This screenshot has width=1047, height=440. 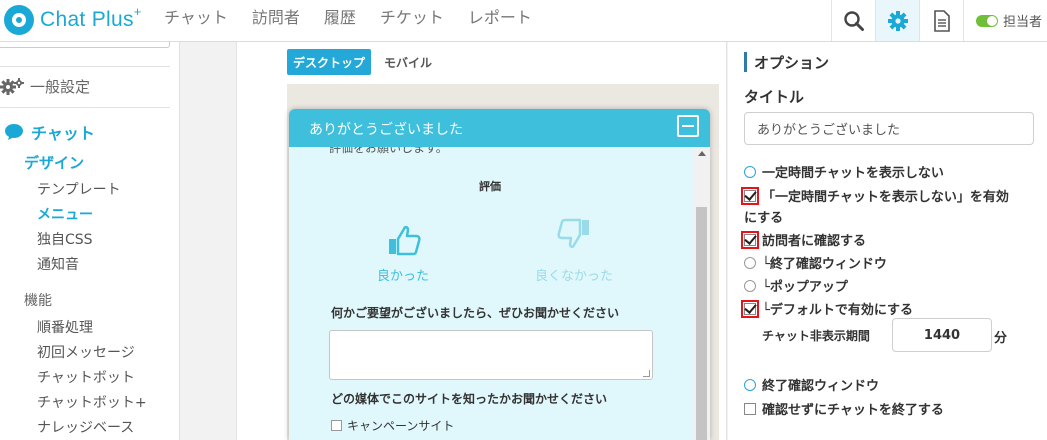 I want to click on nav-history: 履歴, so click(x=340, y=16).